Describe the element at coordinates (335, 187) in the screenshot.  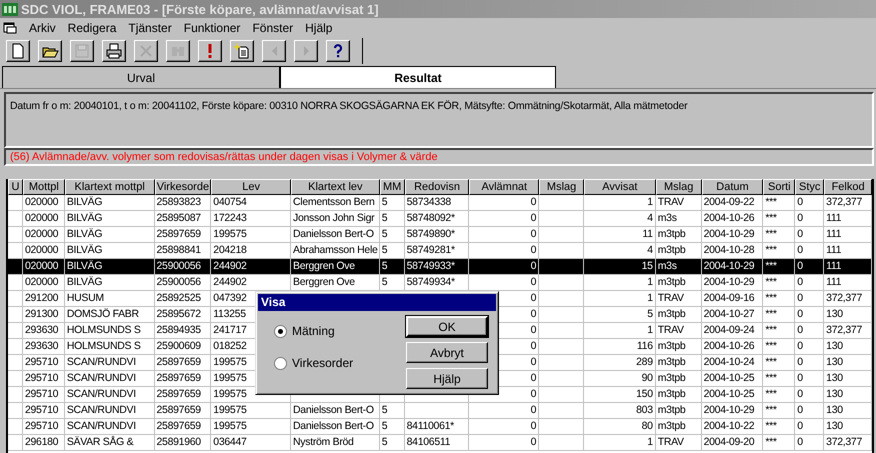
I see `column-header: Klartext lev` at that location.